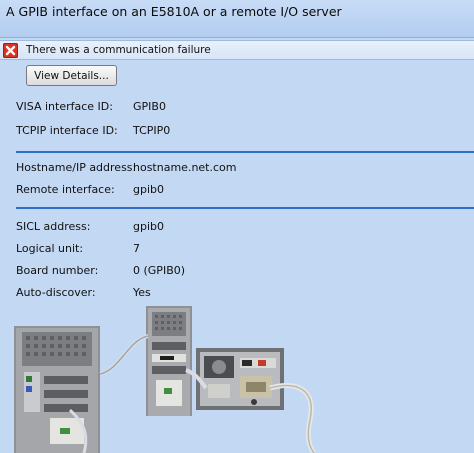 The image size is (474, 453). I want to click on visa-interface-id-label: VISA interface ID:, so click(64, 106).